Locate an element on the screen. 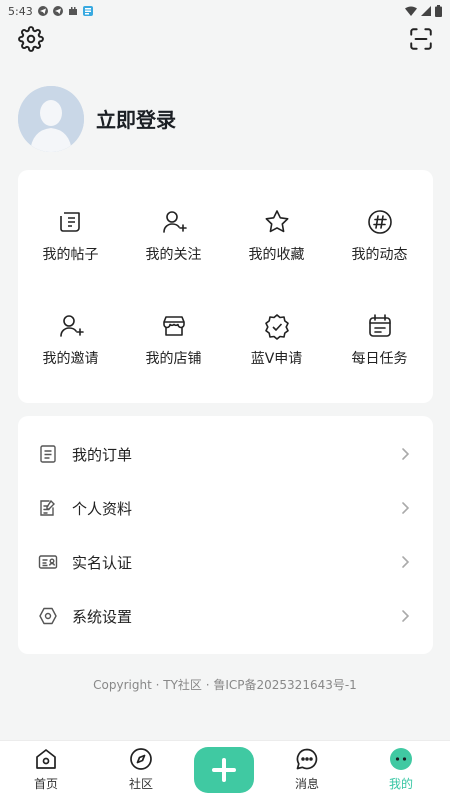 The width and height of the screenshot is (450, 800). settings-button is located at coordinates (31, 39).